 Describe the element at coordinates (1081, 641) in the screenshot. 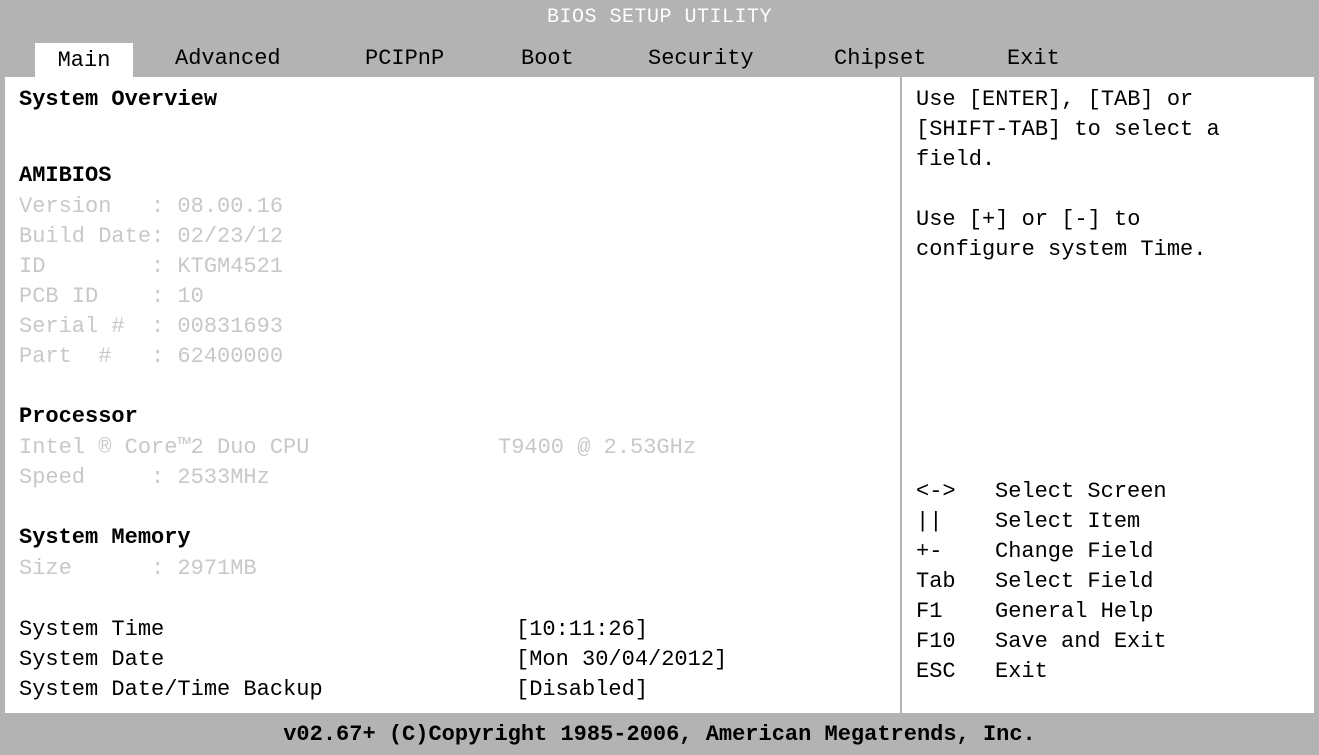

I see `key-f10-desc: Save and Exit` at that location.